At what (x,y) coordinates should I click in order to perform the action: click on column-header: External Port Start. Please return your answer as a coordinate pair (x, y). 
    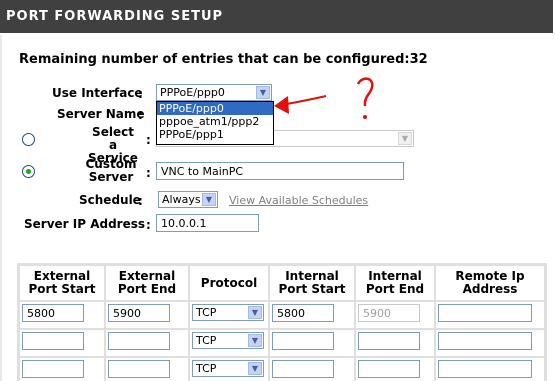
    Looking at the image, I should click on (62, 283).